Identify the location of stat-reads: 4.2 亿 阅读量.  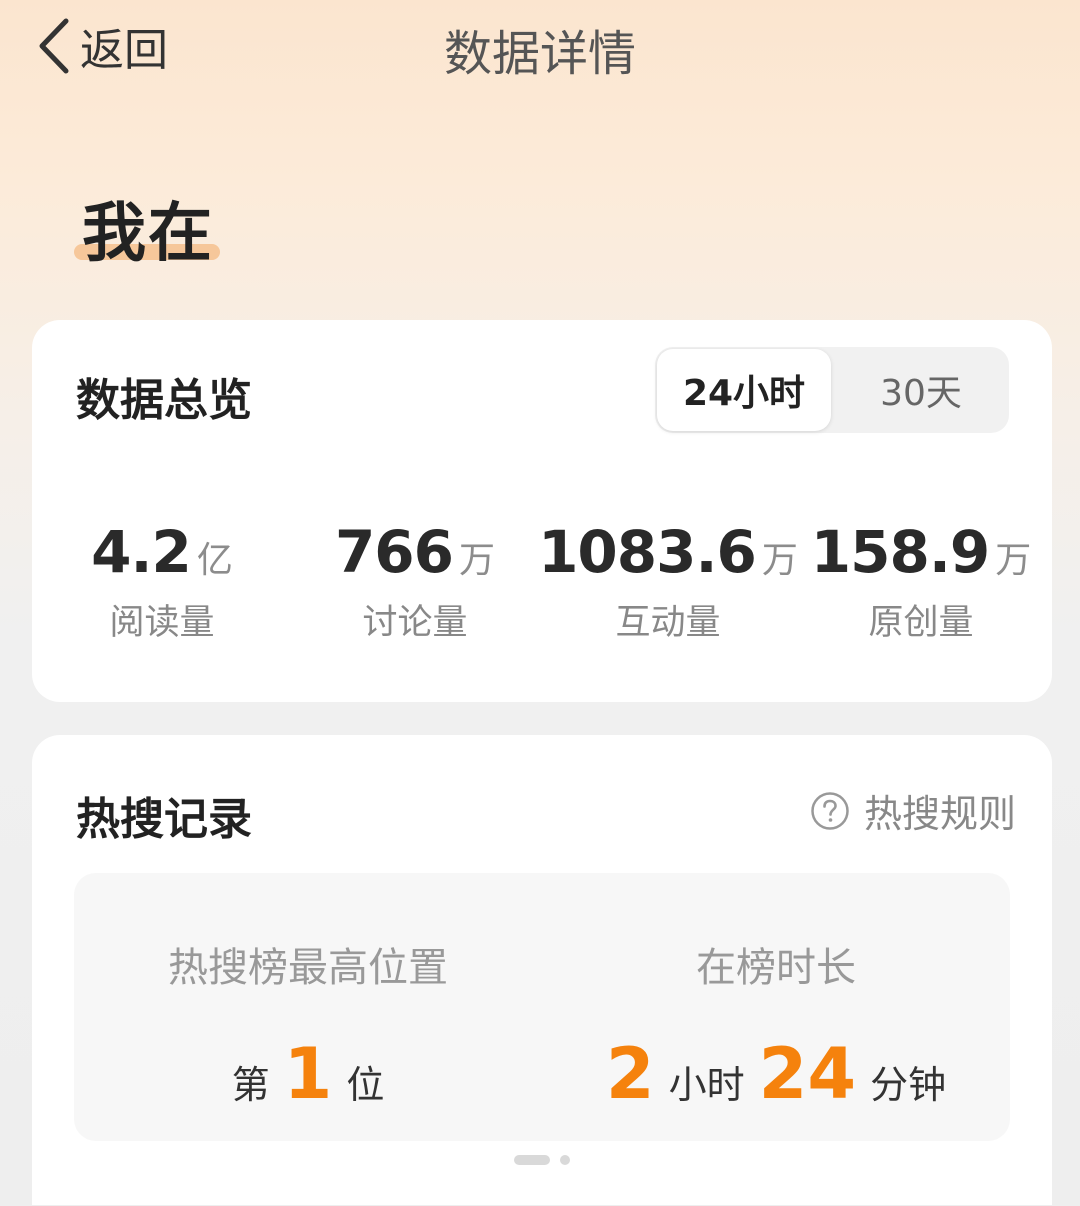
(162, 581).